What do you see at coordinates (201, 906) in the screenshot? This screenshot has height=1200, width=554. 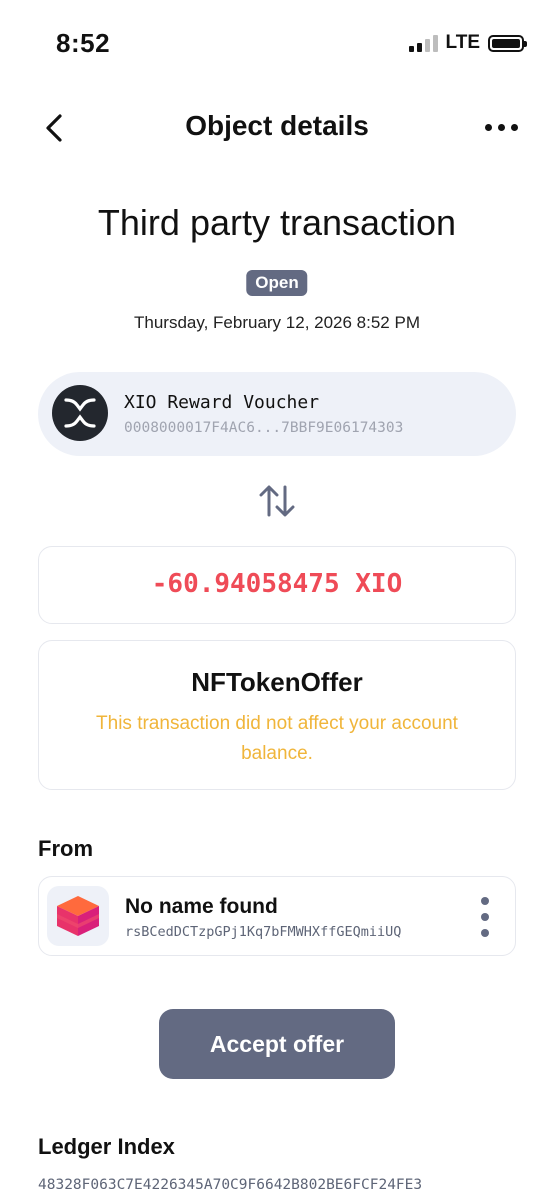 I see `account-name: No name found` at bounding box center [201, 906].